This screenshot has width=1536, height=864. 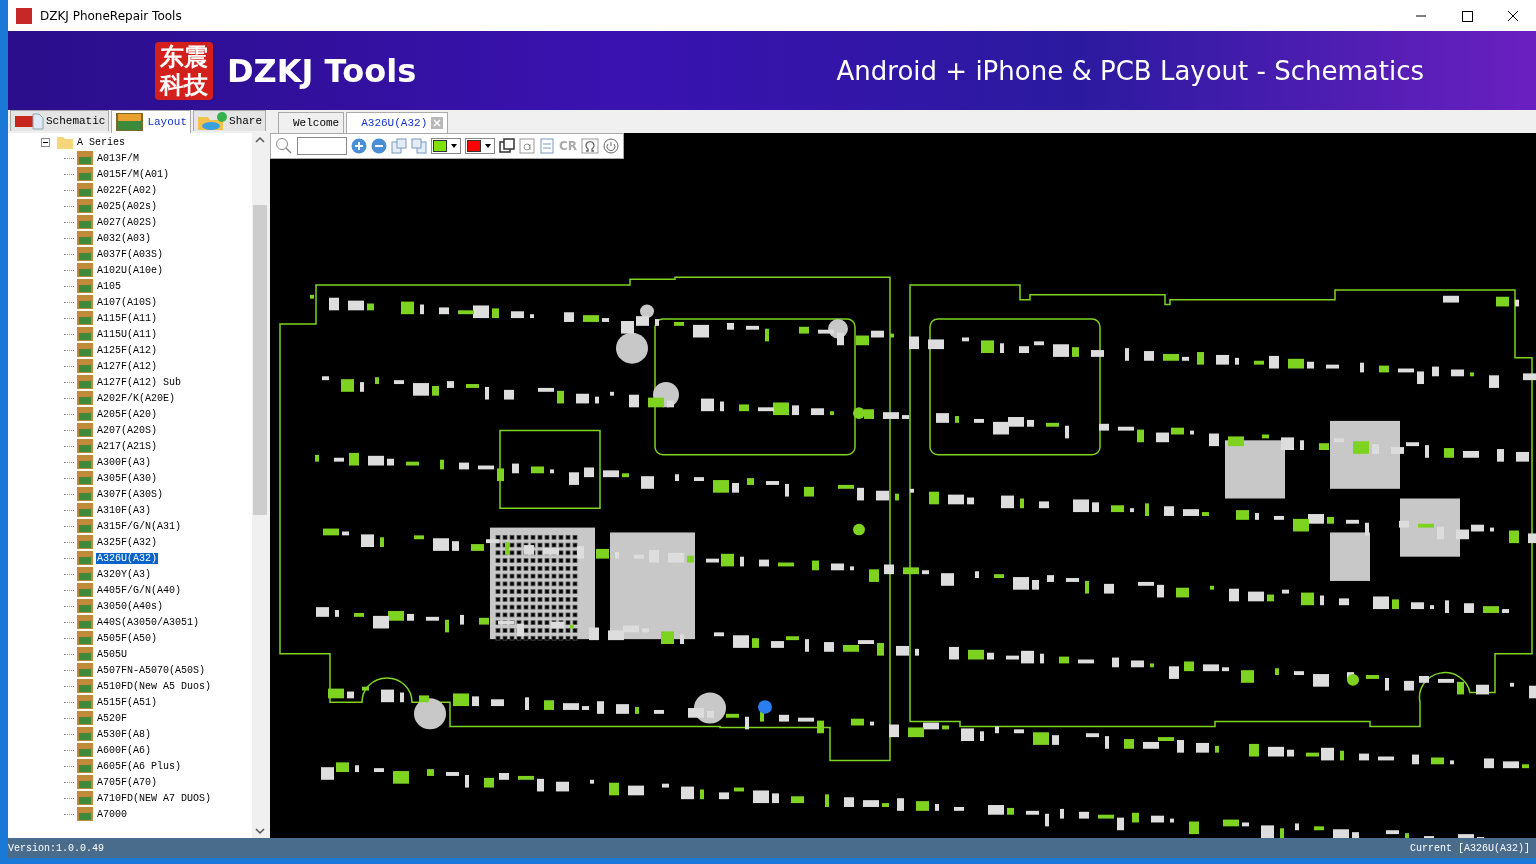 What do you see at coordinates (60, 120) in the screenshot?
I see `side-tab: Schematic` at bounding box center [60, 120].